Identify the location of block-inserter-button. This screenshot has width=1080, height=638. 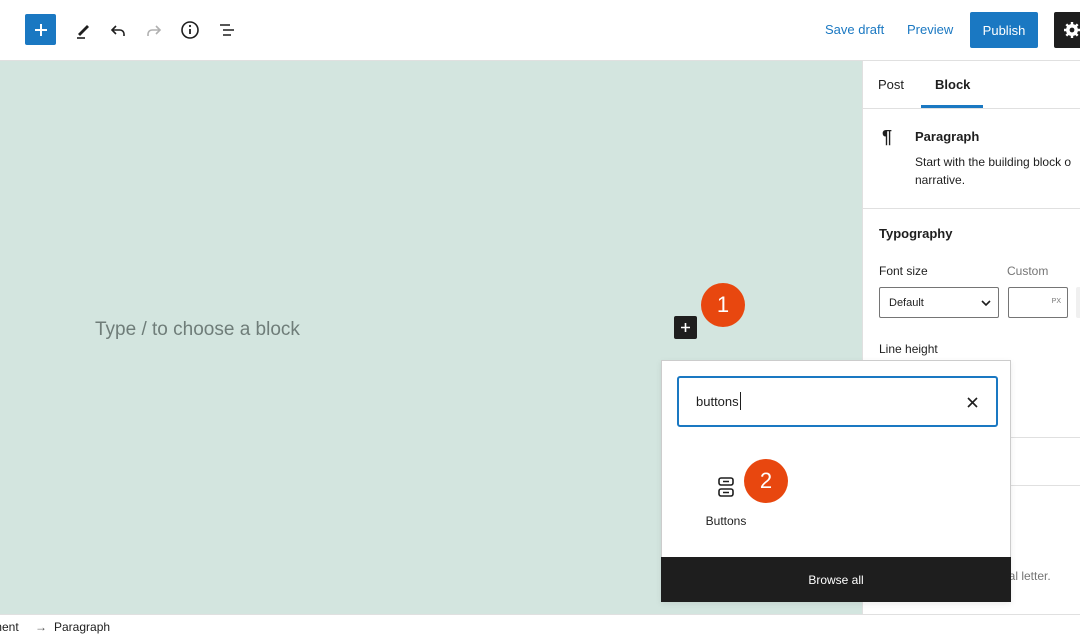
(40, 29).